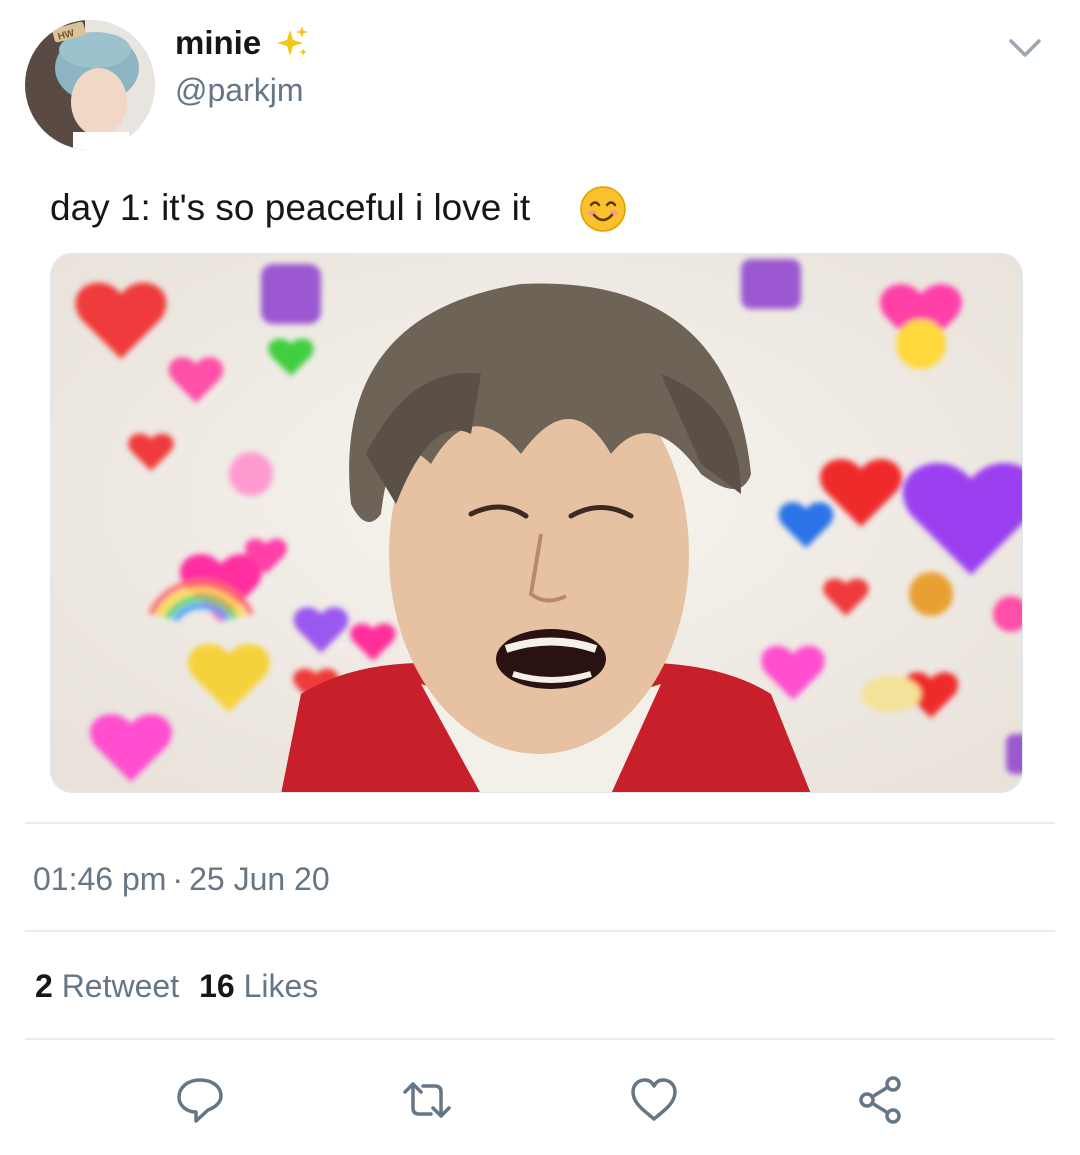  Describe the element at coordinates (239, 90) in the screenshot. I see `user-handle: @parkjm` at that location.